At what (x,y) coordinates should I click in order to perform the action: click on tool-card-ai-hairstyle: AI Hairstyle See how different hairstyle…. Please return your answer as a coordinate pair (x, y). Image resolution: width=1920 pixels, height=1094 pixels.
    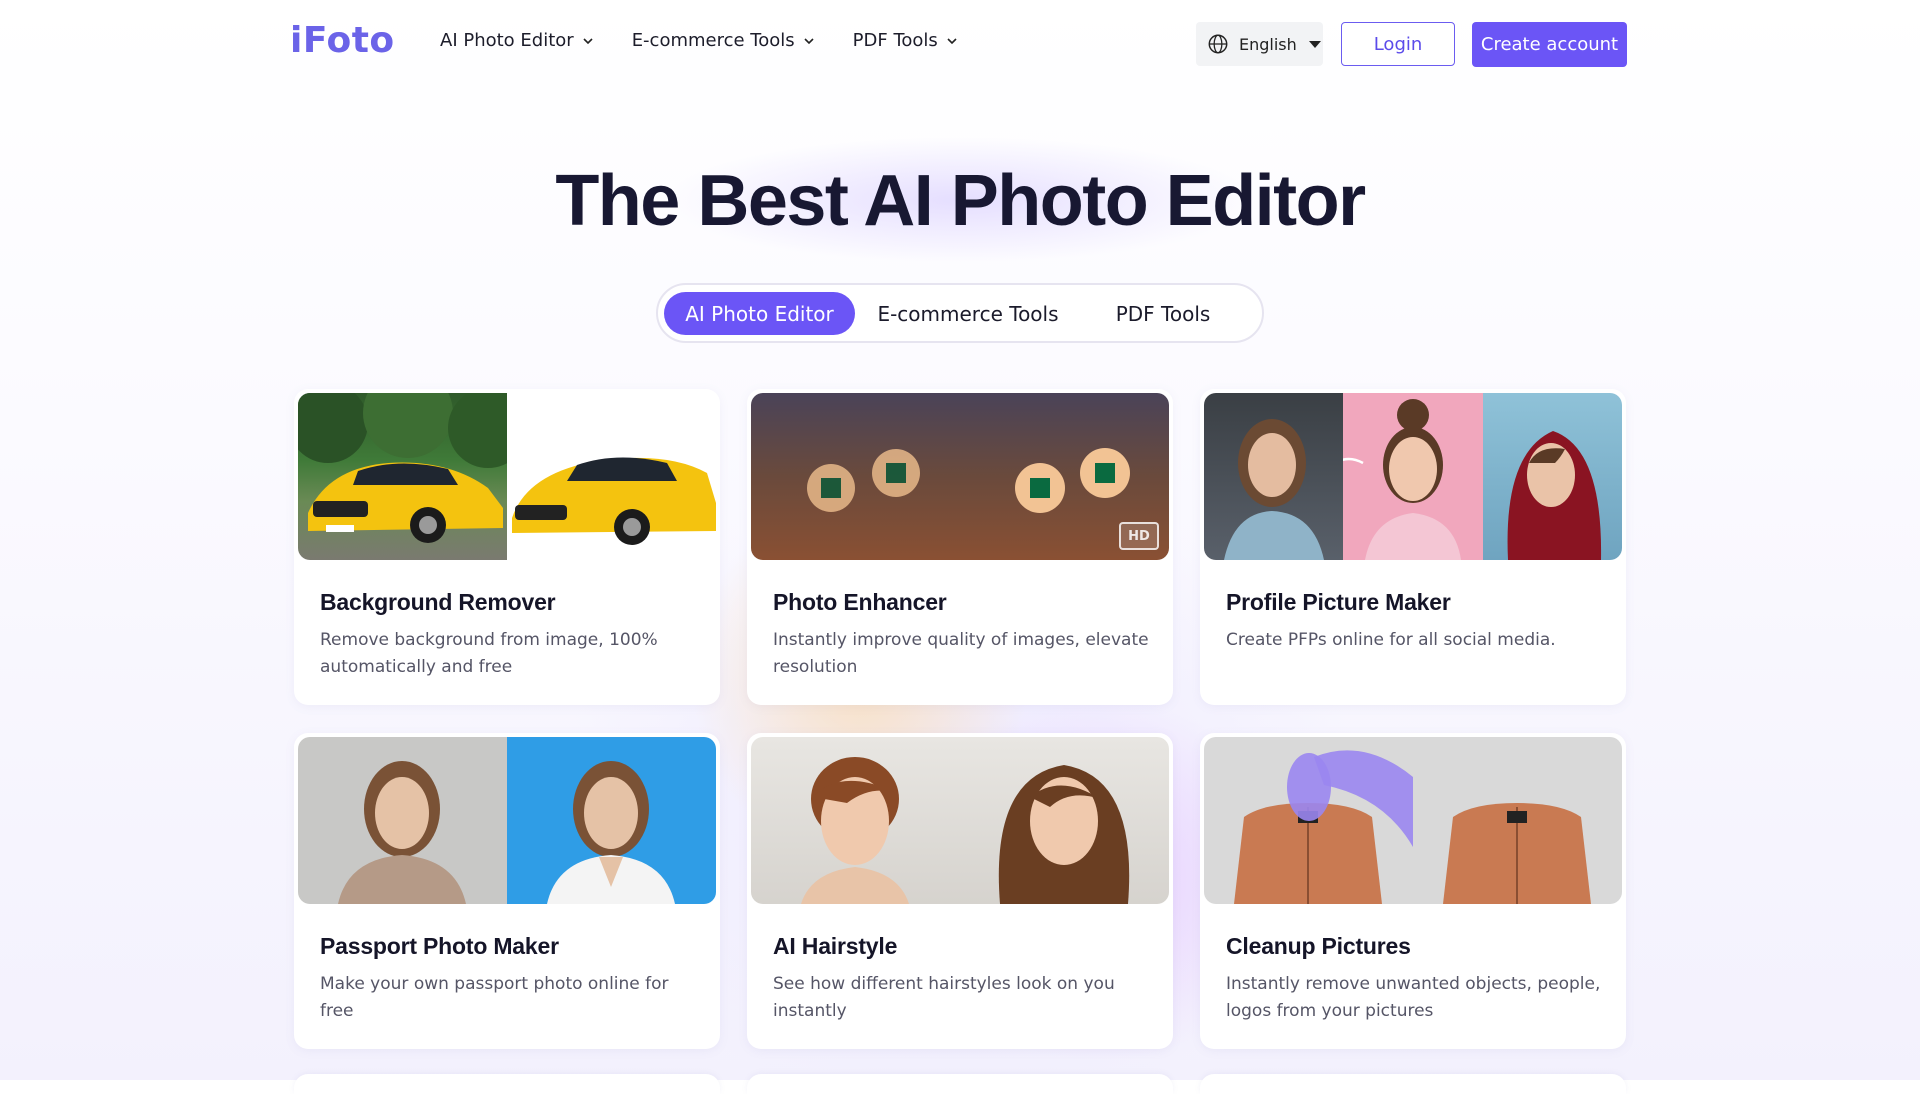
    Looking at the image, I should click on (960, 891).